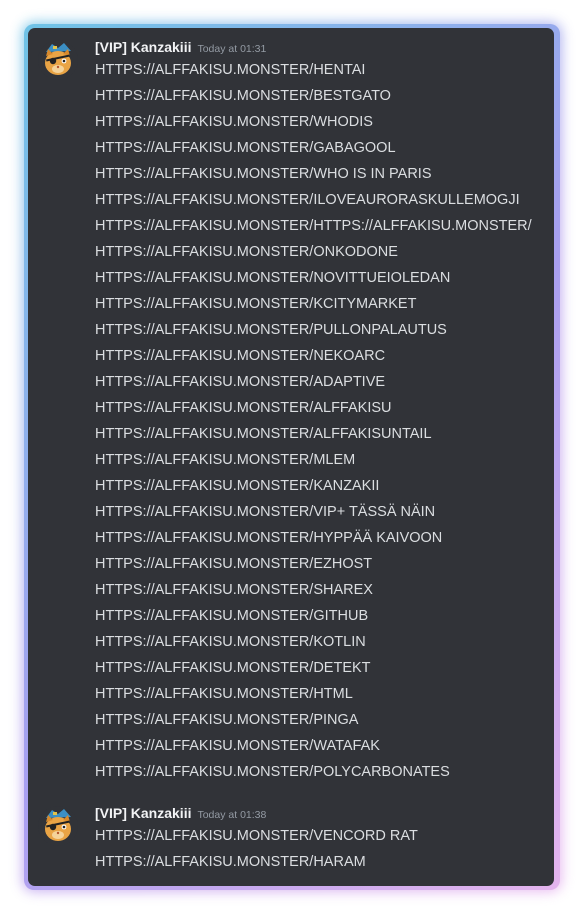 Image resolution: width=582 pixels, height=915 pixels. Describe the element at coordinates (243, 408) in the screenshot. I see `message-line: HTTPS://ALFFAKISU.MONSTER/ALFFAKISU` at that location.